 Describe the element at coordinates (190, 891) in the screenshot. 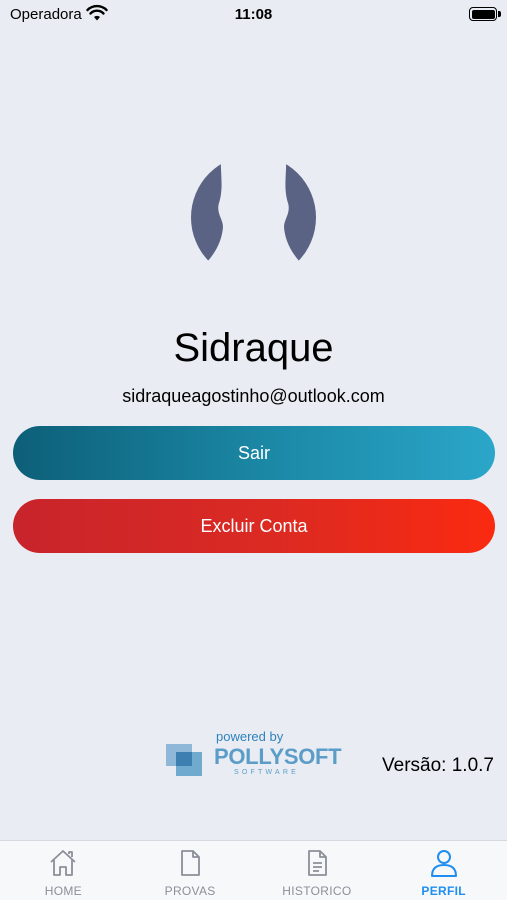

I see `tab-provas-label: PROVAS` at that location.